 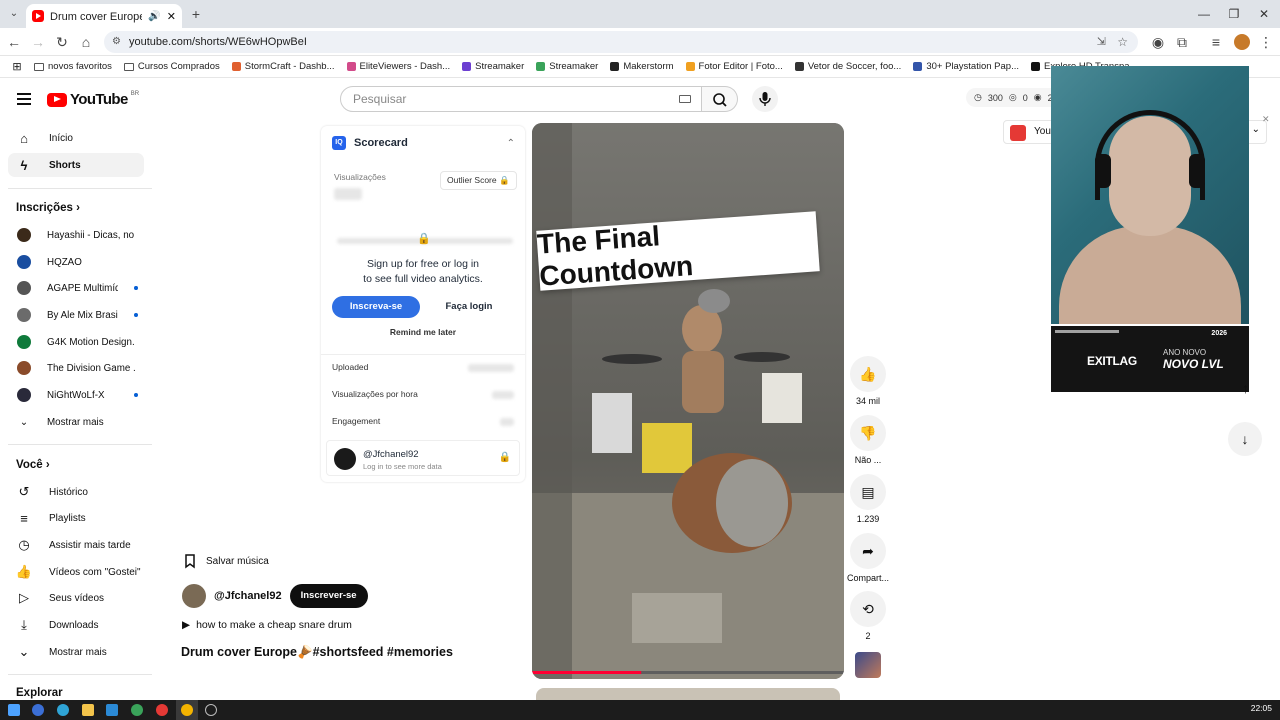 I want to click on channel-card: @Jfchanel92 Log in to see more data 🔒, so click(x=423, y=458).